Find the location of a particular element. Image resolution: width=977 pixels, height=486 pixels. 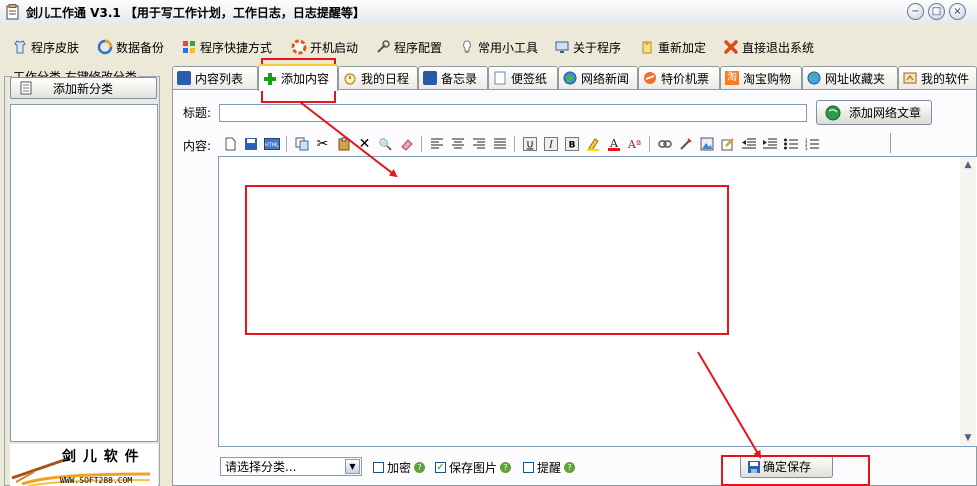

new-doc-icon is located at coordinates (229, 144).